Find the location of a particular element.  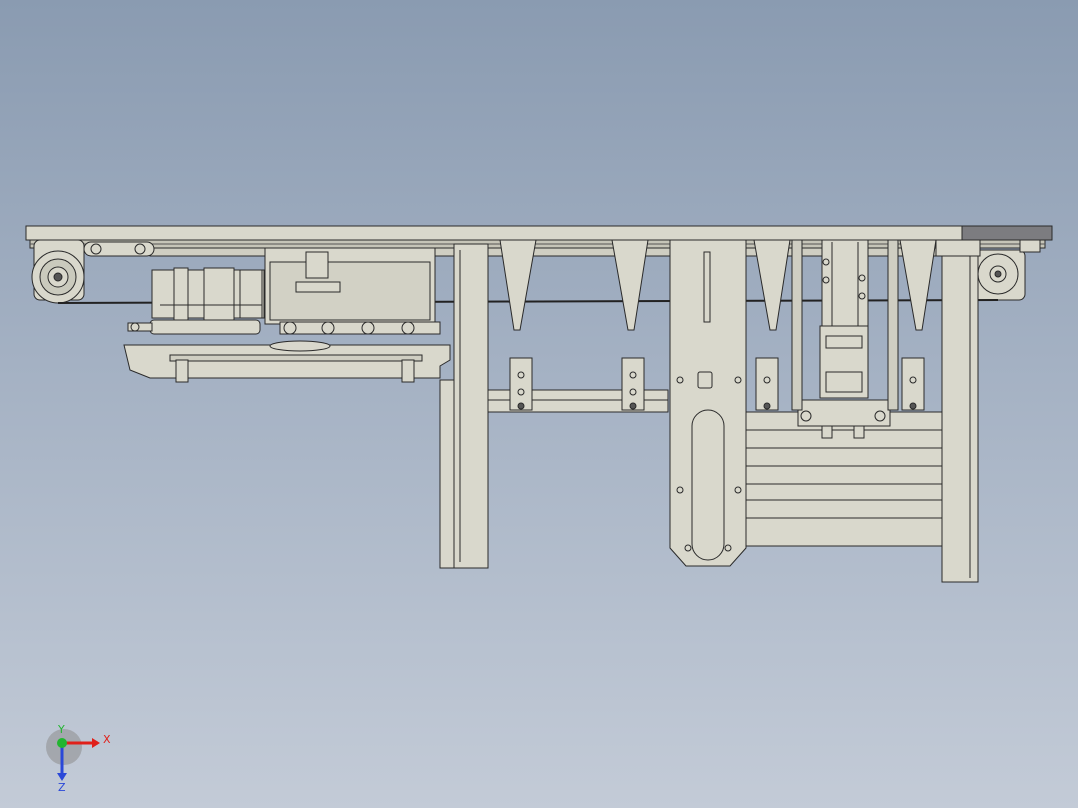

vertical-slide is located at coordinates (845, 286).